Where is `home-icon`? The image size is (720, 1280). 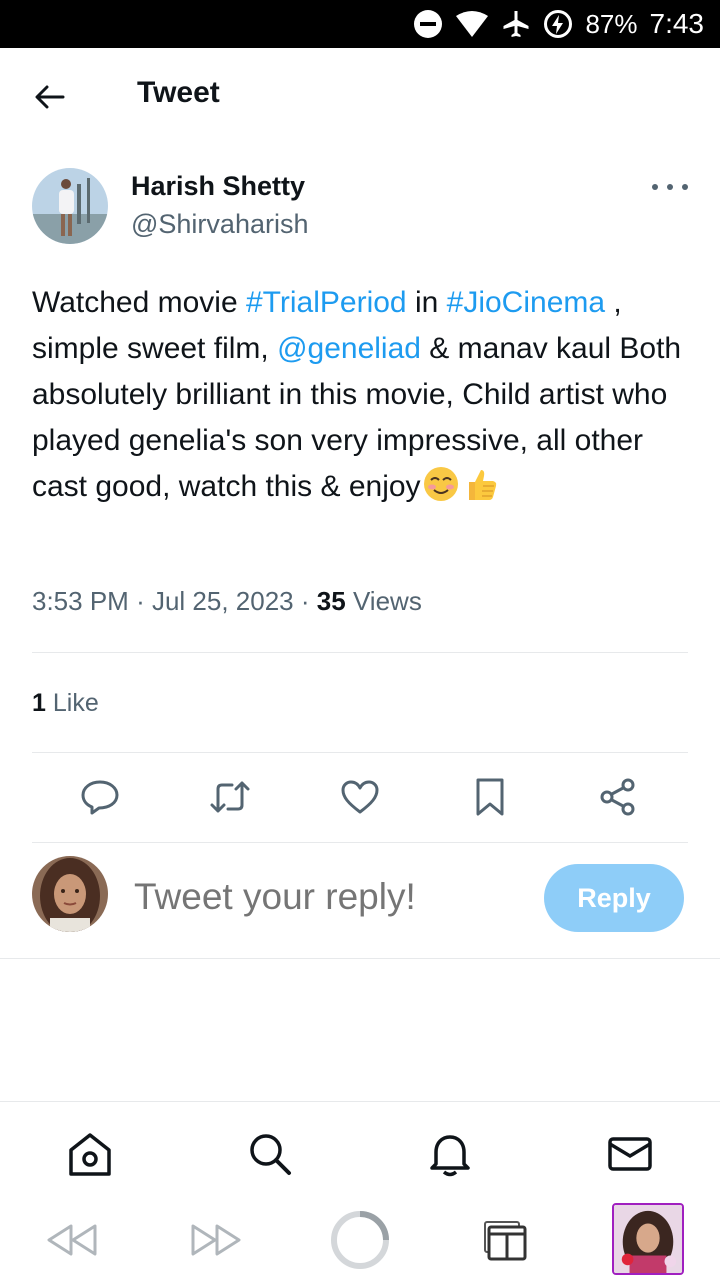 home-icon is located at coordinates (90, 1154).